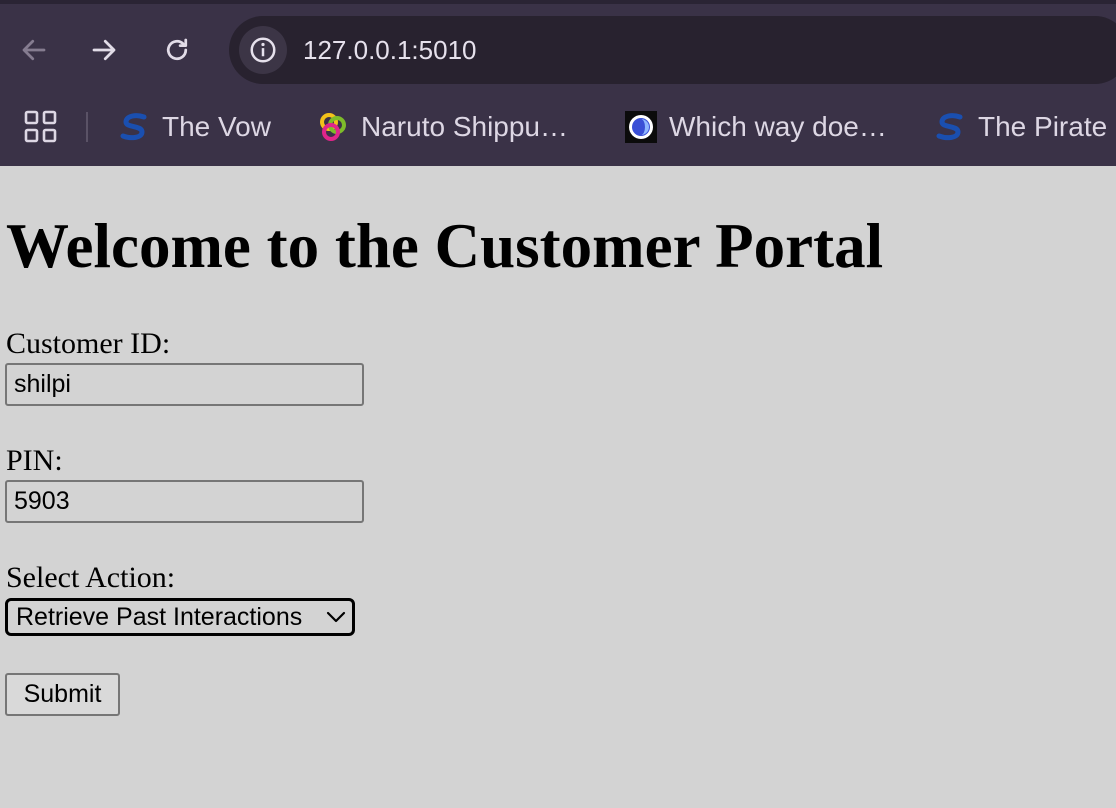  I want to click on bookmark-the-vow: The Vow, so click(194, 127).